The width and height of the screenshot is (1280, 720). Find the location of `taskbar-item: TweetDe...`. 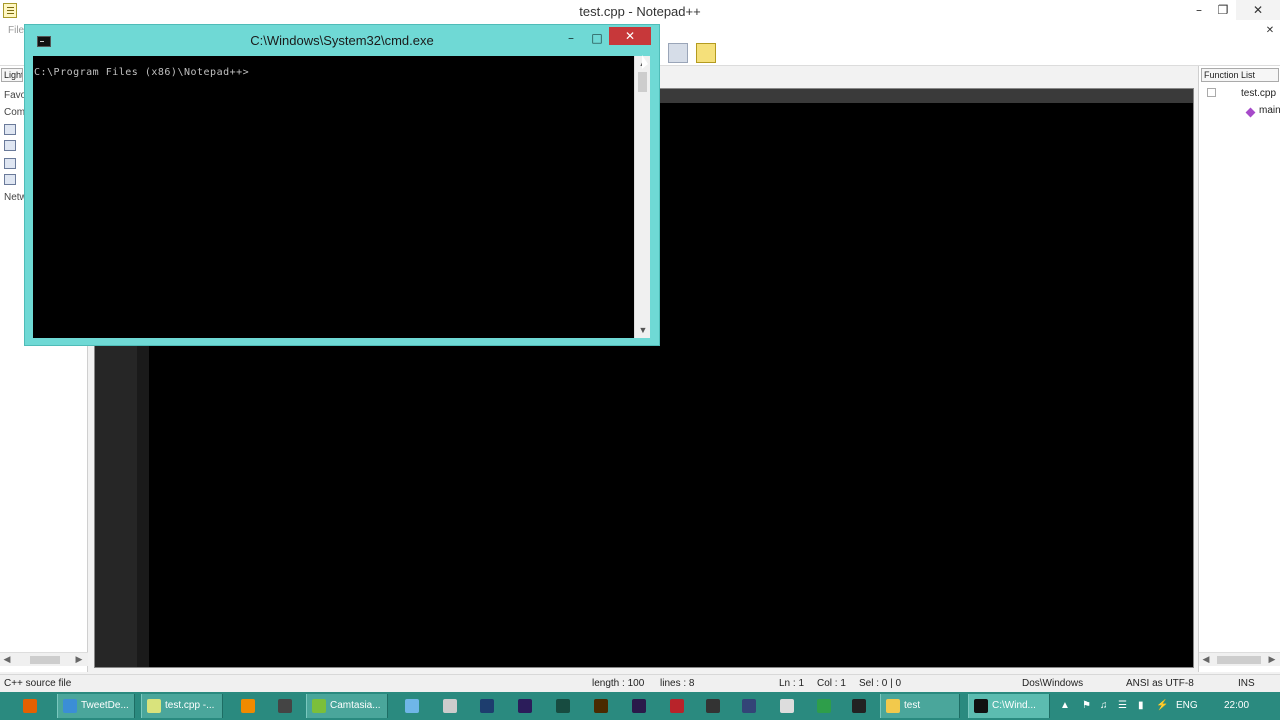

taskbar-item: TweetDe... is located at coordinates (96, 706).